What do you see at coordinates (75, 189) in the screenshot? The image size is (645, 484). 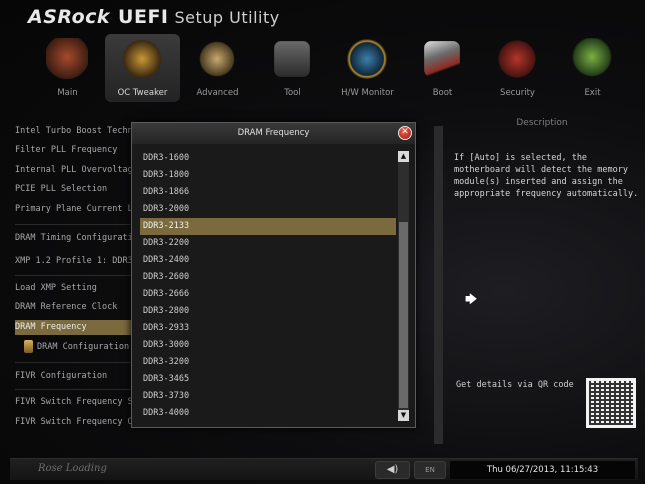 I see `menu-item-pcie-pll: PCIE PLL Selection` at bounding box center [75, 189].